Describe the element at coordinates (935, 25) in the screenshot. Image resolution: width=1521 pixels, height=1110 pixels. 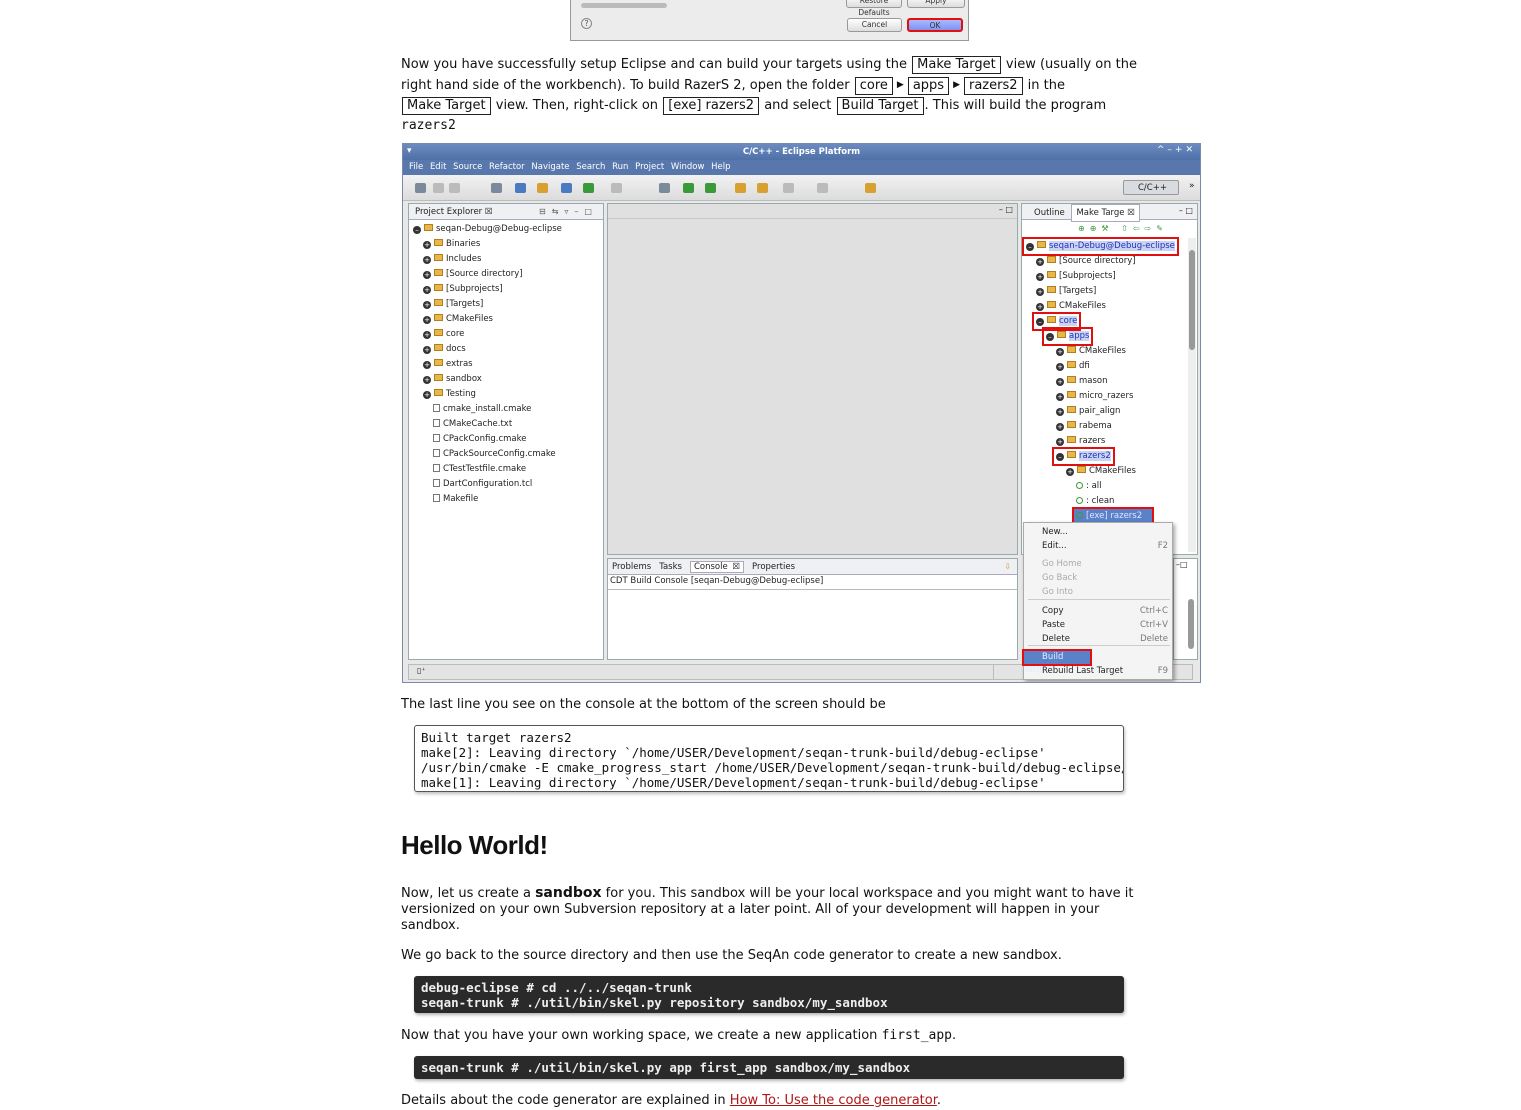
I see `ok-button: OK` at that location.